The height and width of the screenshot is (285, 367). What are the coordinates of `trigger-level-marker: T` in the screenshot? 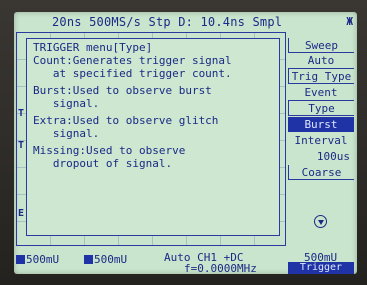 It's located at (21, 113).